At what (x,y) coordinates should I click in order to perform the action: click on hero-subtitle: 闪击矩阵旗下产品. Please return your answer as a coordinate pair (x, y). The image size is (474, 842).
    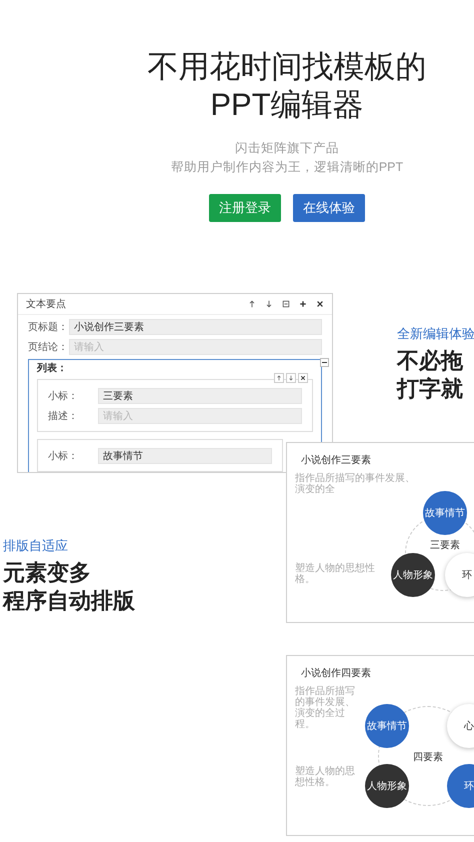
    Looking at the image, I should click on (287, 148).